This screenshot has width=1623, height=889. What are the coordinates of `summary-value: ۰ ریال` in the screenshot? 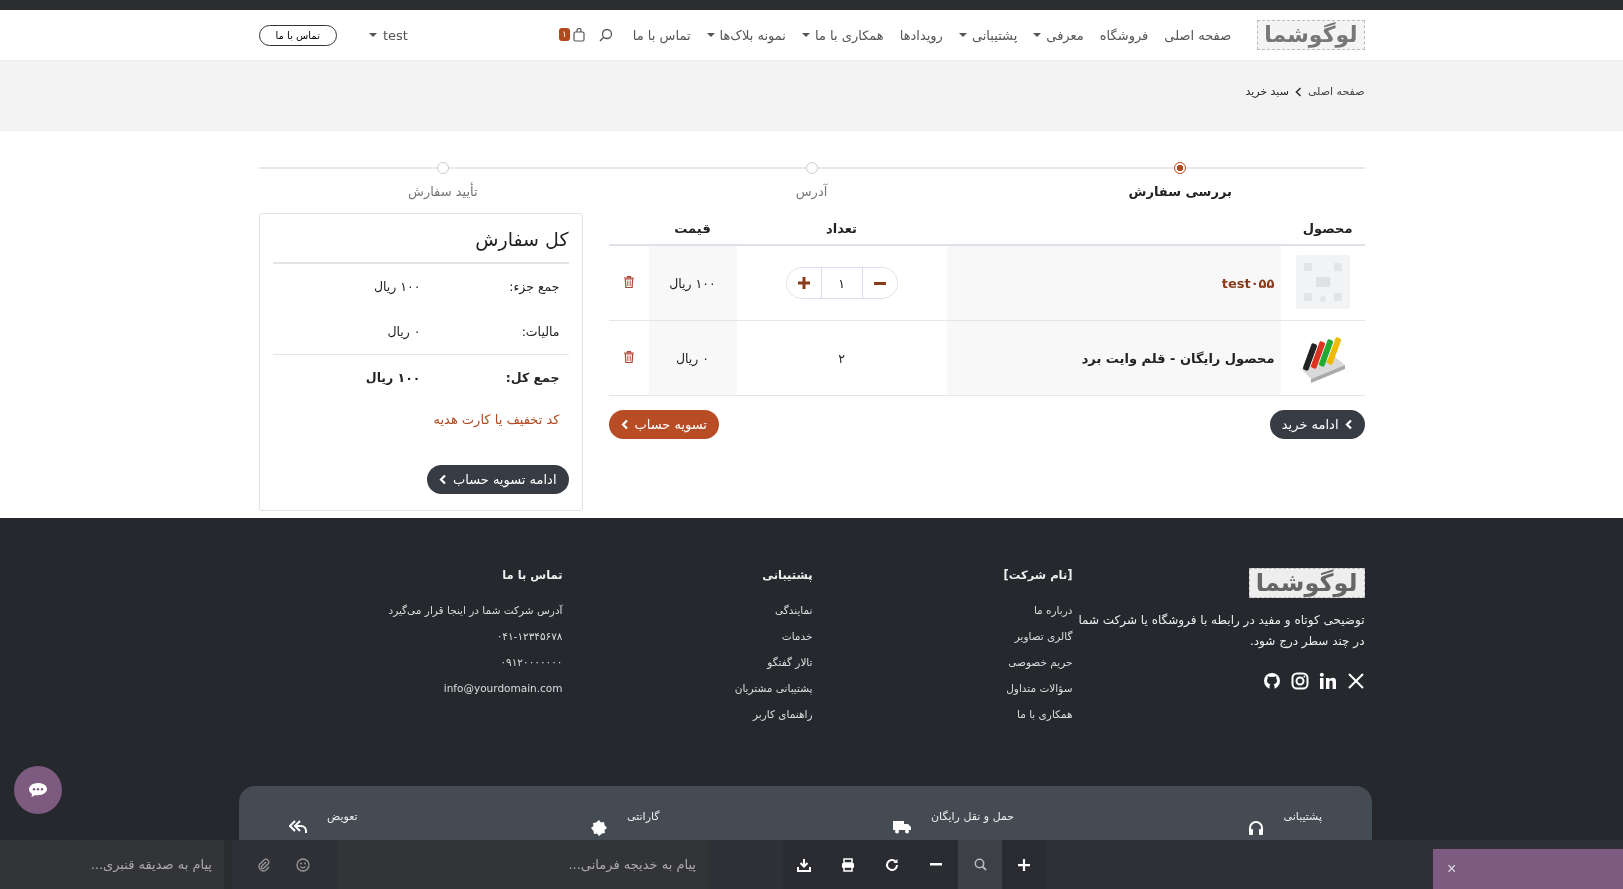 It's located at (403, 331).